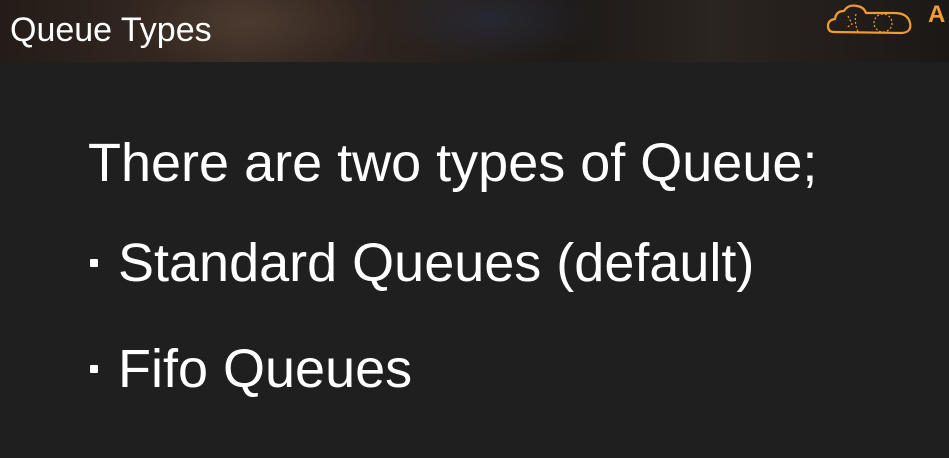 The image size is (949, 458). I want to click on bullet-item: Fifo Queues, so click(250, 369).